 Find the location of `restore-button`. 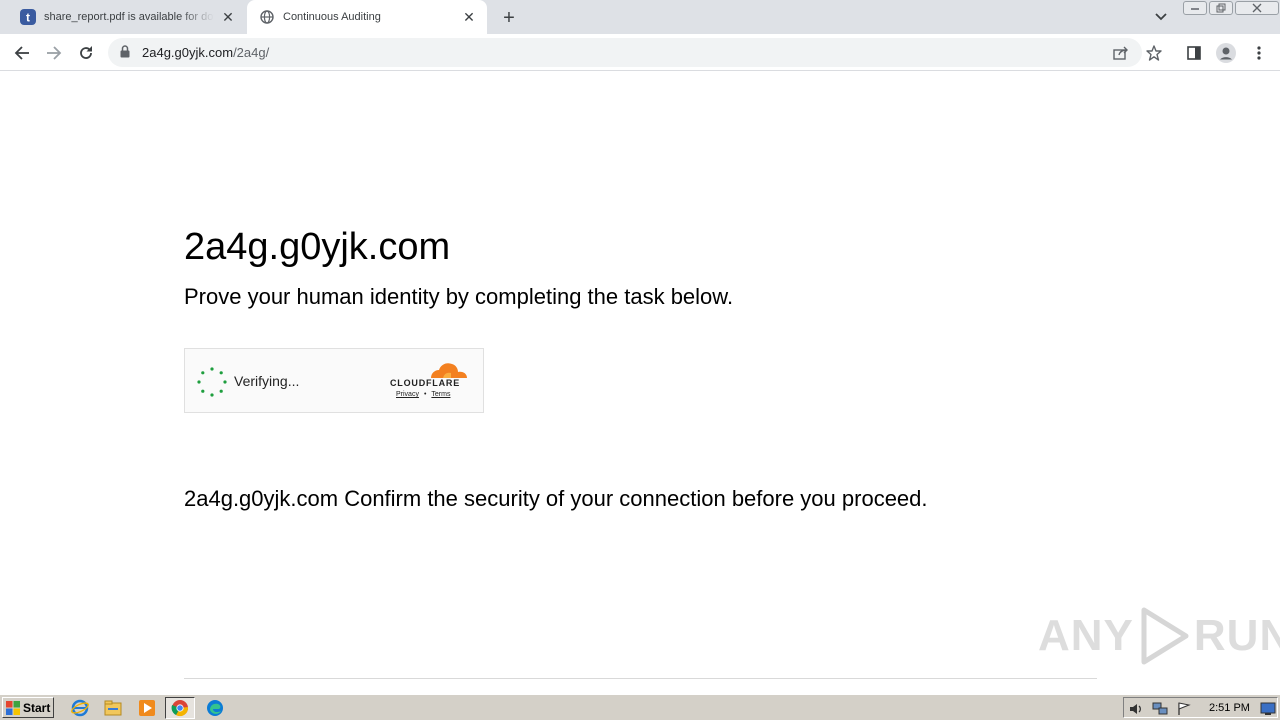

restore-button is located at coordinates (1221, 8).